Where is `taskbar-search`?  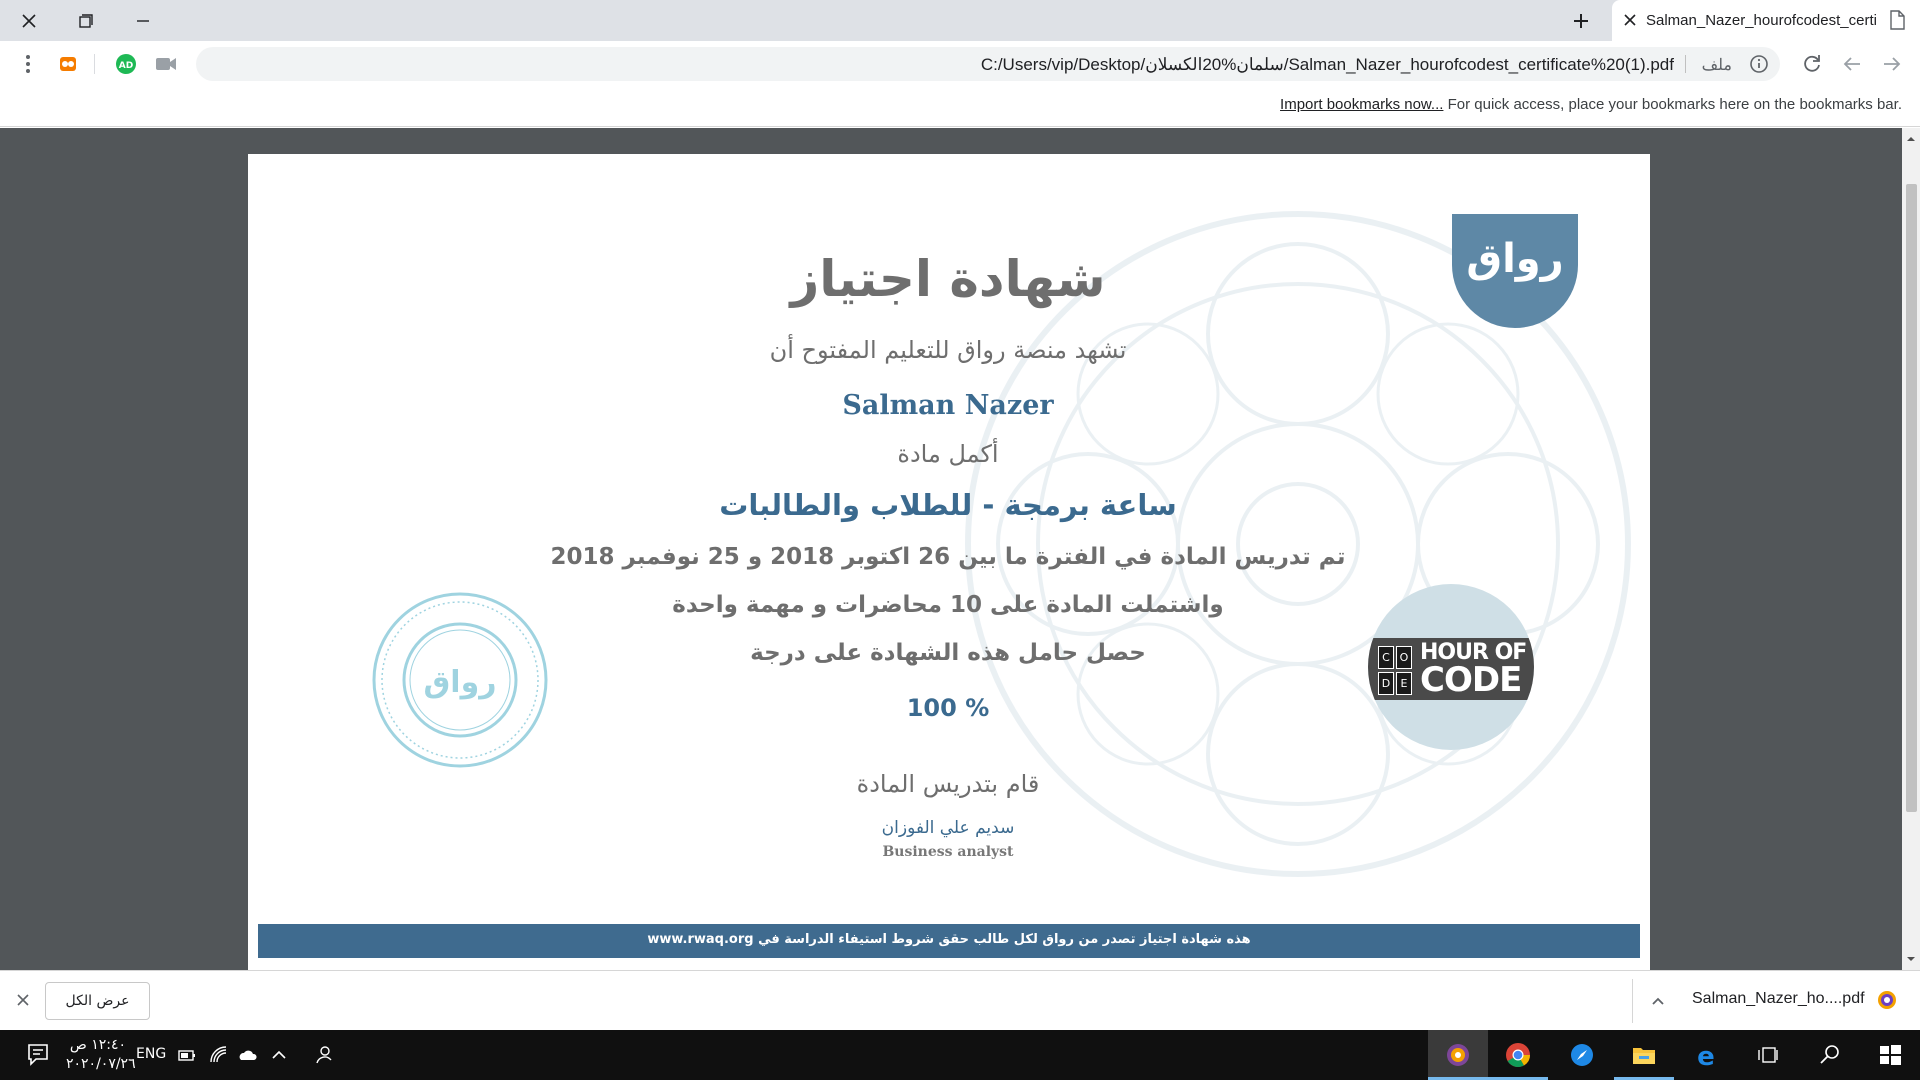
taskbar-search is located at coordinates (1830, 1055).